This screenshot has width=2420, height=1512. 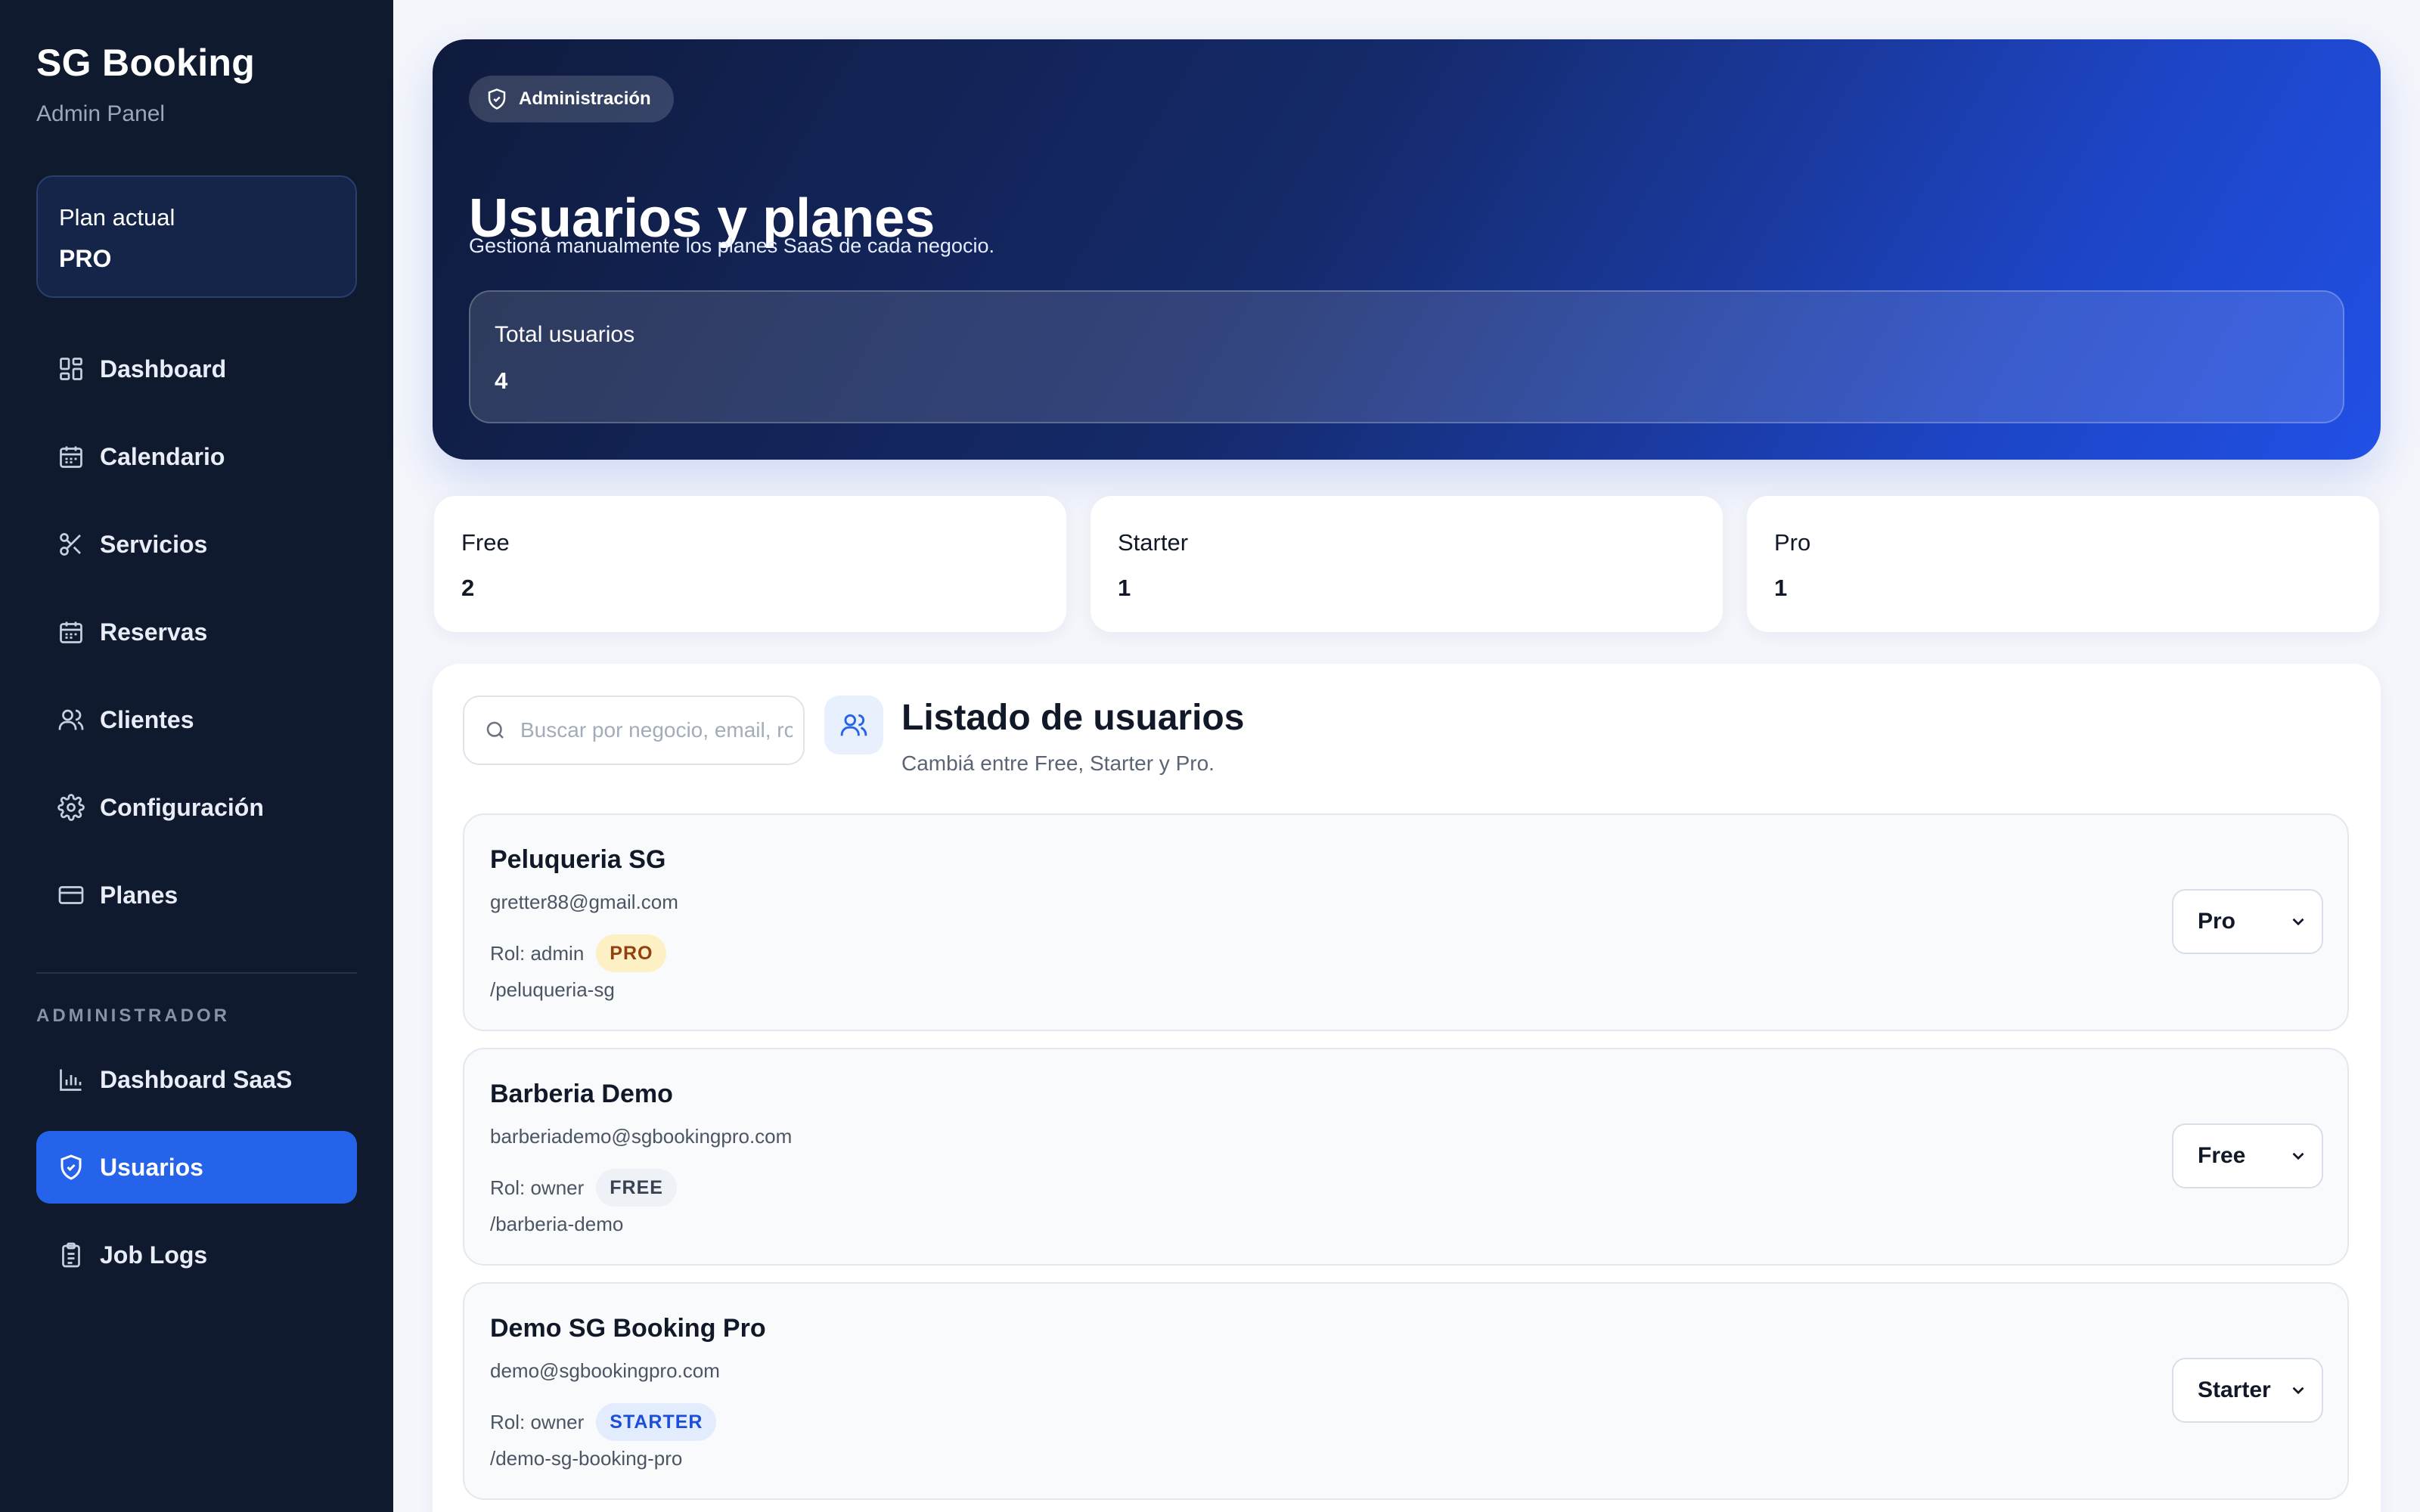 What do you see at coordinates (154, 544) in the screenshot?
I see `sidebar-item-label: Servicios` at bounding box center [154, 544].